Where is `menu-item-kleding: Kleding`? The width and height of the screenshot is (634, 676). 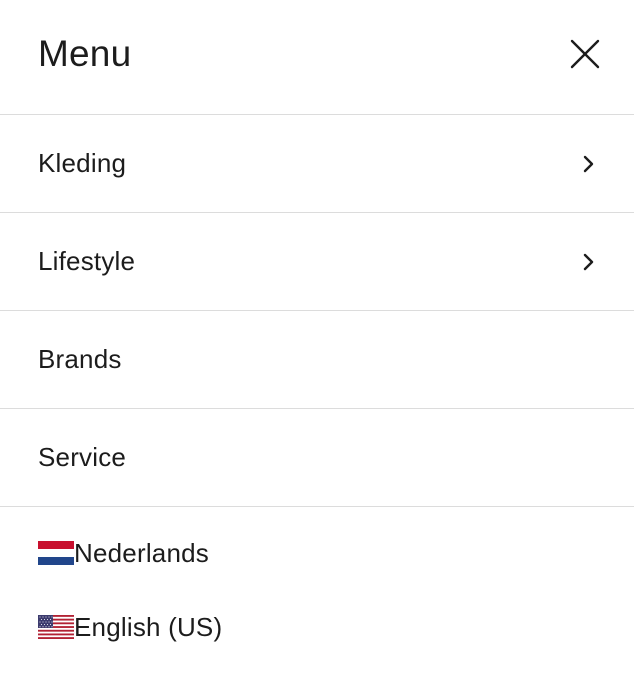
menu-item-kleding: Kleding is located at coordinates (317, 164).